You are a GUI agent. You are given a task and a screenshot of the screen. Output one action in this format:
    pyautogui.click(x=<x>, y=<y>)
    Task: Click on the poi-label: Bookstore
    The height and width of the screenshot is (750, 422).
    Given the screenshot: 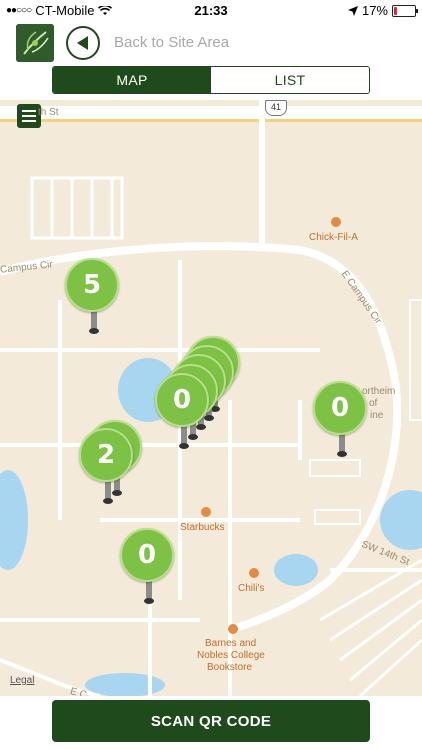 What is the action you would take?
    pyautogui.click(x=230, y=667)
    